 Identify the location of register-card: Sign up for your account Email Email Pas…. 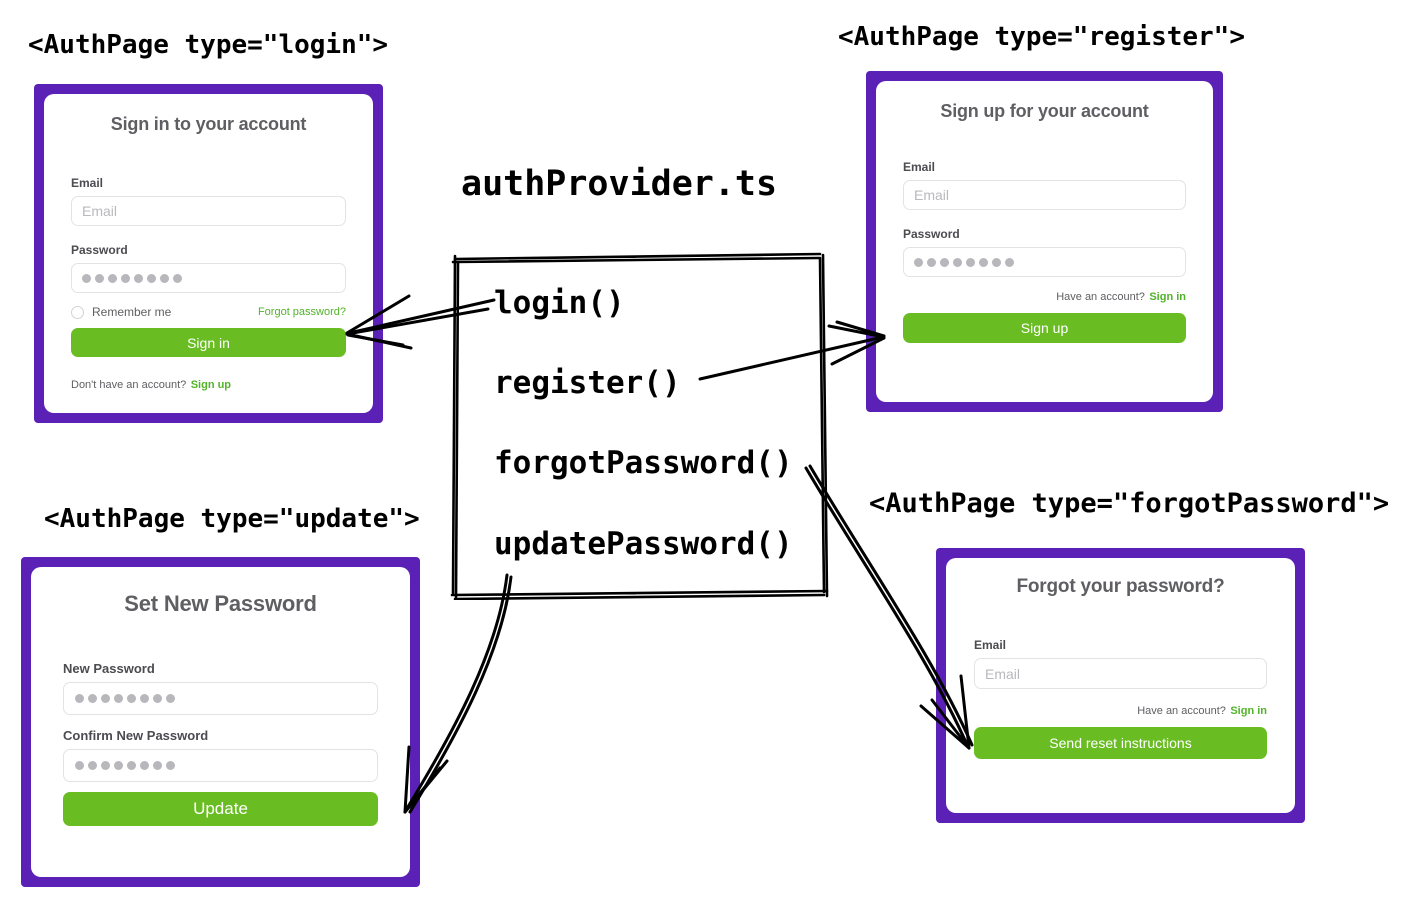
(1044, 241).